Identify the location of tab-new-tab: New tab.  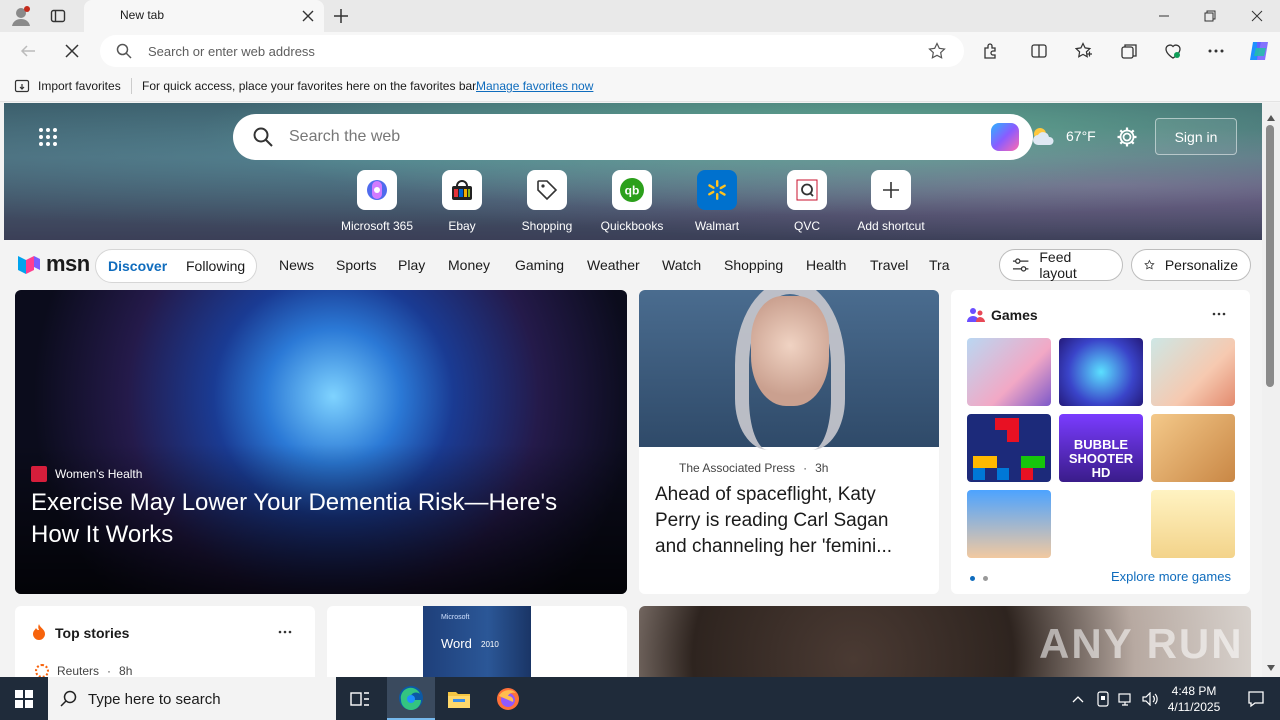
(204, 16).